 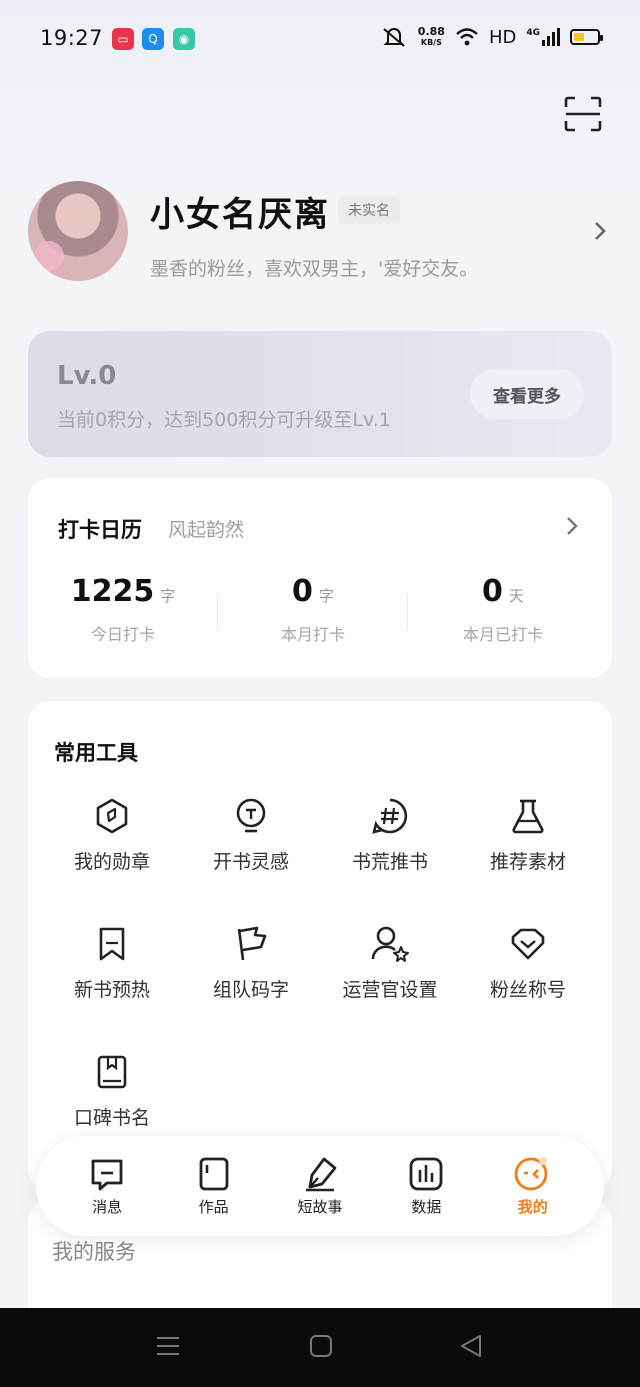 I want to click on document-icon, so click(x=213, y=1173).